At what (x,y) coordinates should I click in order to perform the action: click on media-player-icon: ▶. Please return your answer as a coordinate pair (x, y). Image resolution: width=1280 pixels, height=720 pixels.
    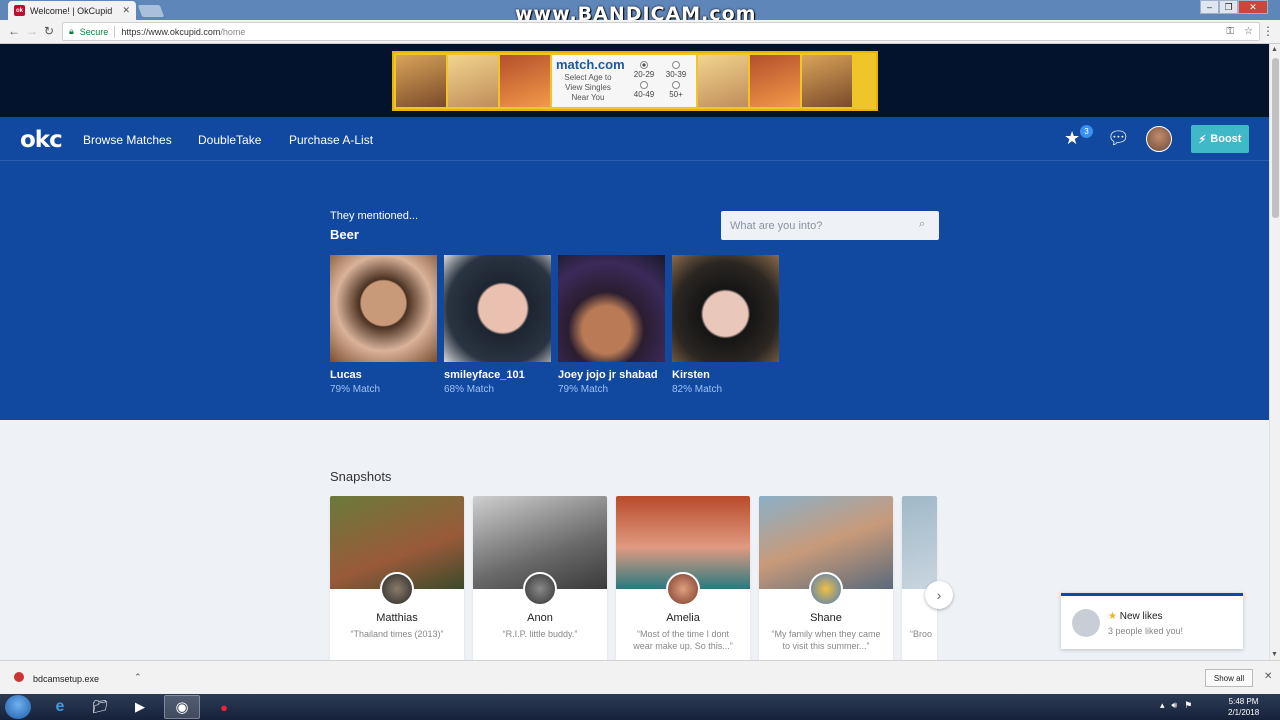
    Looking at the image, I should click on (140, 707).